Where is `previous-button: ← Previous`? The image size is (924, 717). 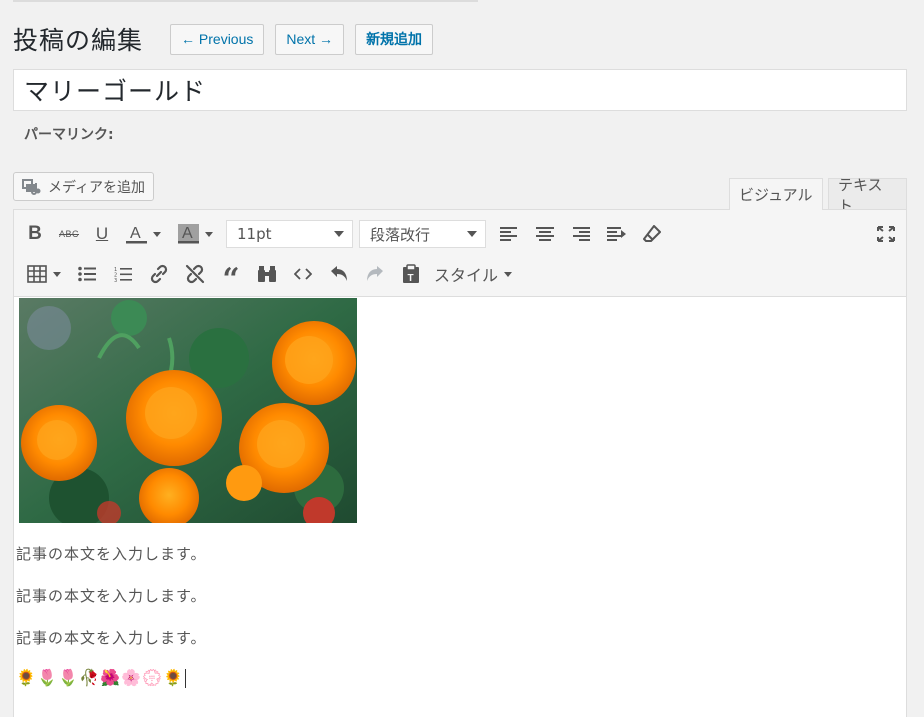 previous-button: ← Previous is located at coordinates (217, 39).